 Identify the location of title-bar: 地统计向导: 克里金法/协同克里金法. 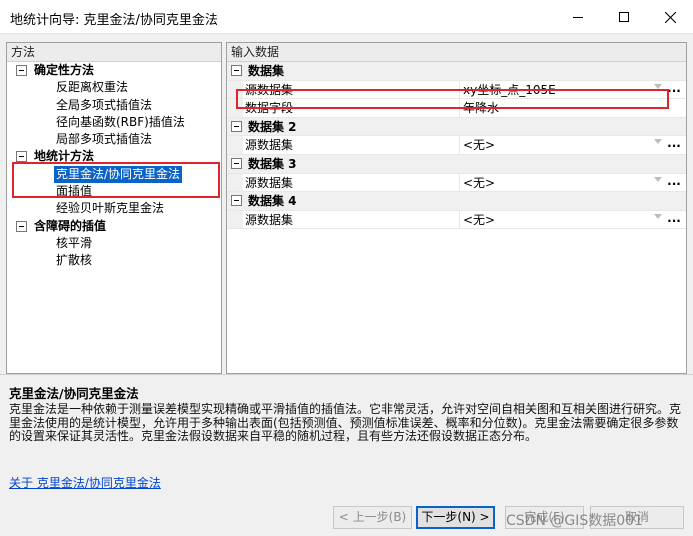
(346, 17).